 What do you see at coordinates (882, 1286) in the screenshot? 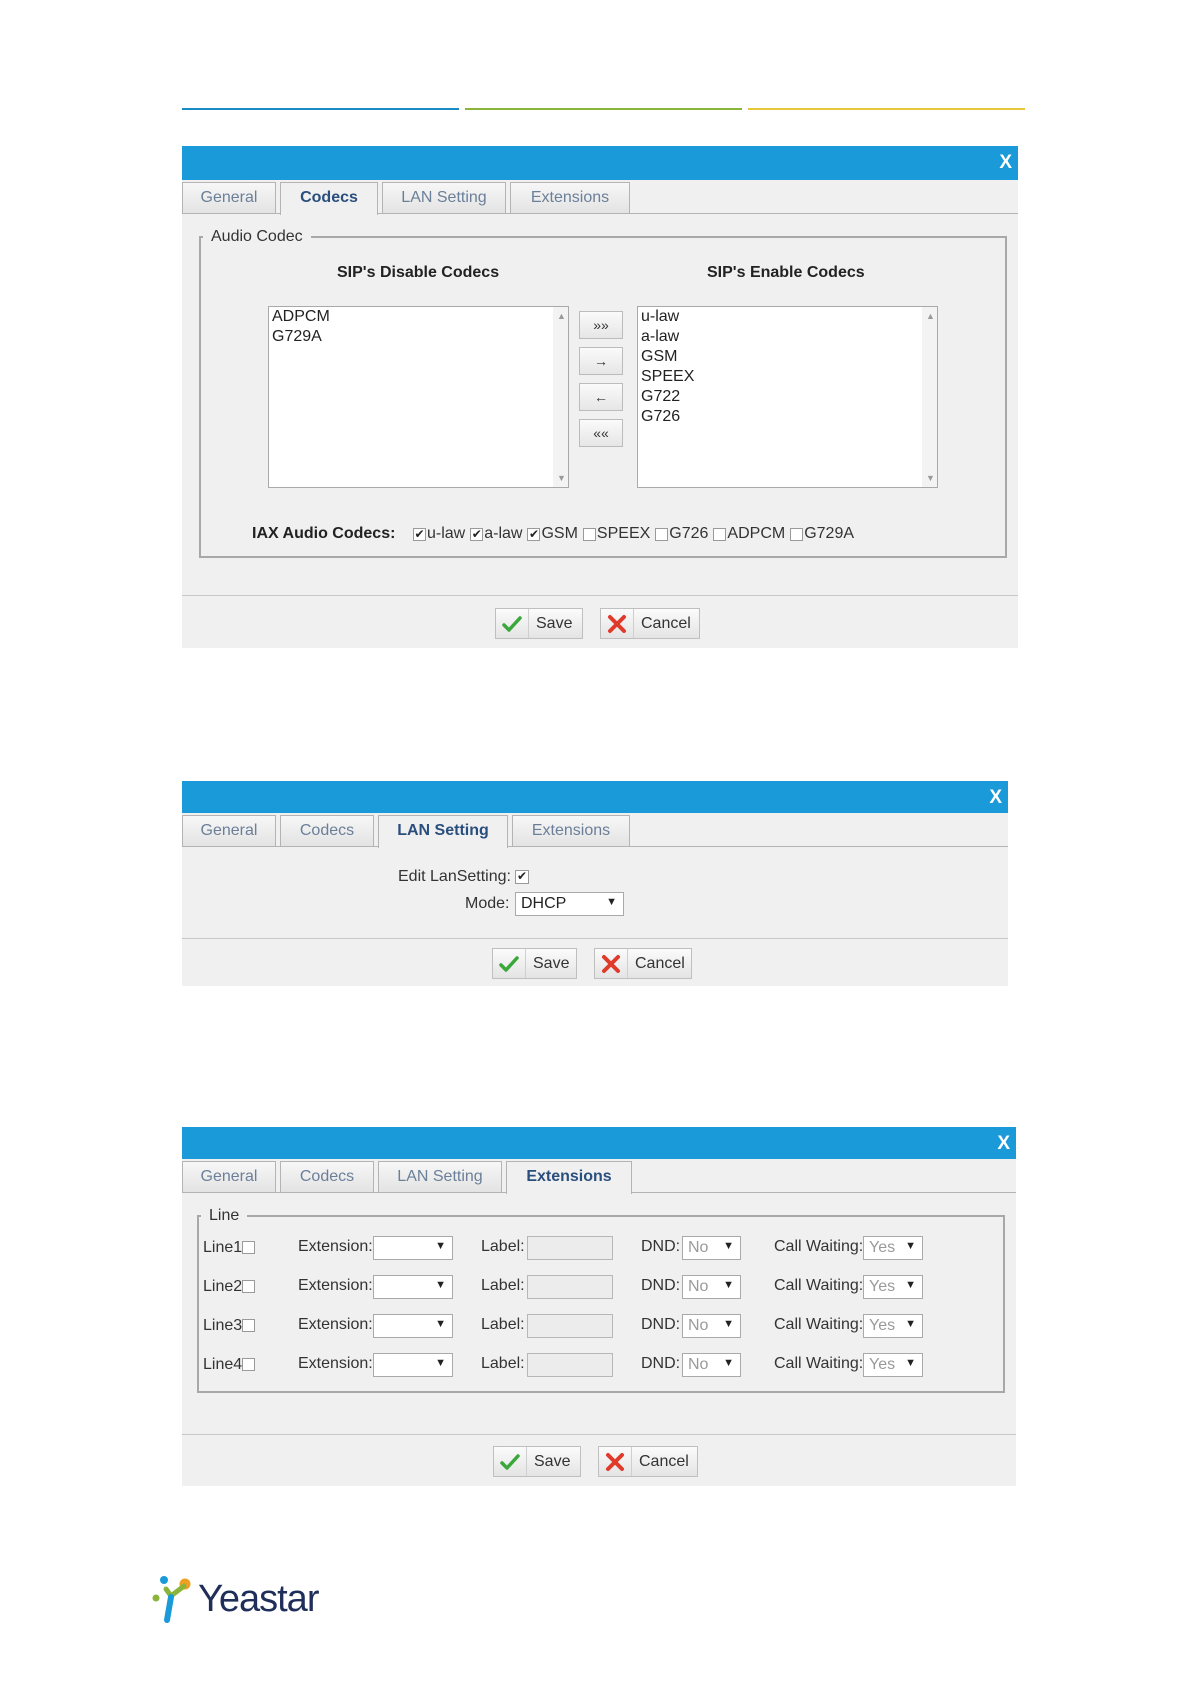
I see `call-waiting-value: Yes` at bounding box center [882, 1286].